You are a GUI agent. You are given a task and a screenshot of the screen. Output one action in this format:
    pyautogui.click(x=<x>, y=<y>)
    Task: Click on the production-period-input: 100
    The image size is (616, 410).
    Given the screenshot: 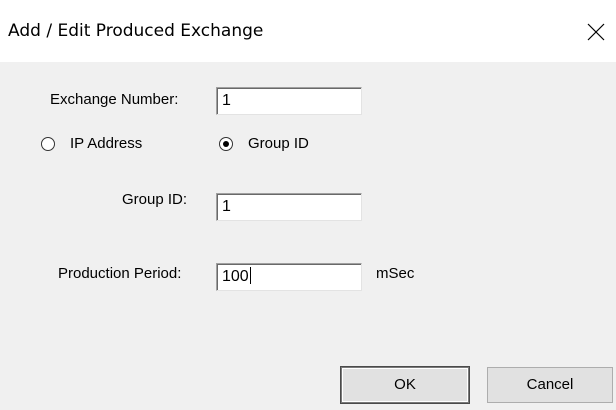 What is the action you would take?
    pyautogui.click(x=289, y=277)
    